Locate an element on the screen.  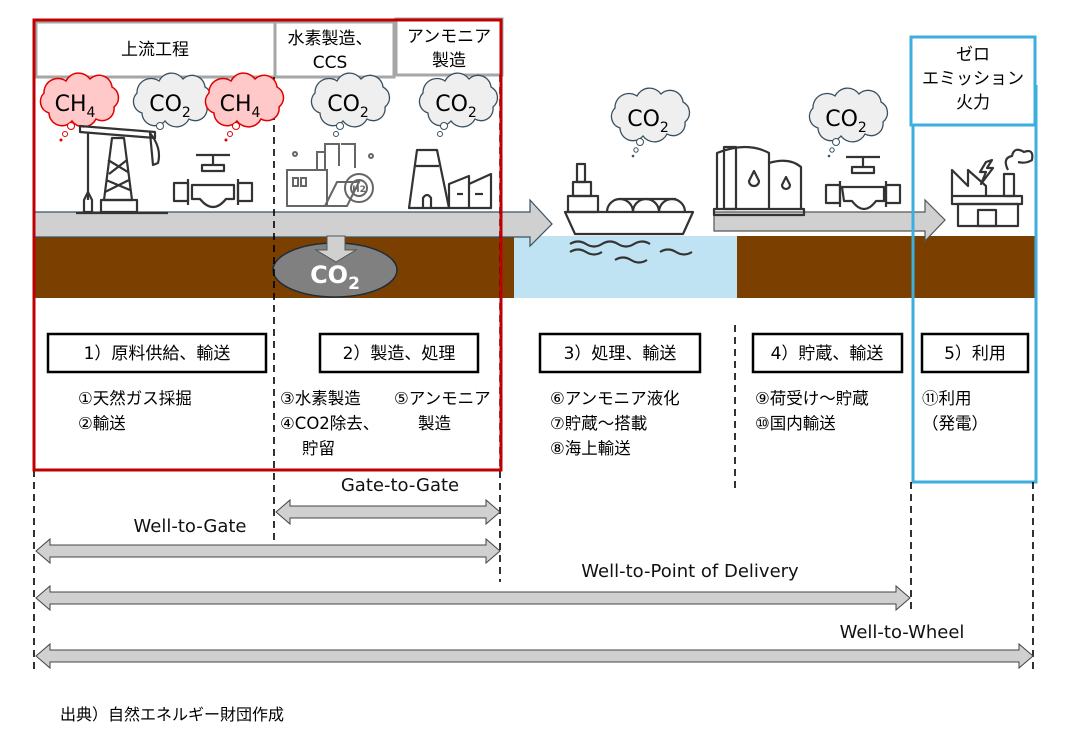
step-item: ⑩国内輸送 is located at coordinates (795, 423).